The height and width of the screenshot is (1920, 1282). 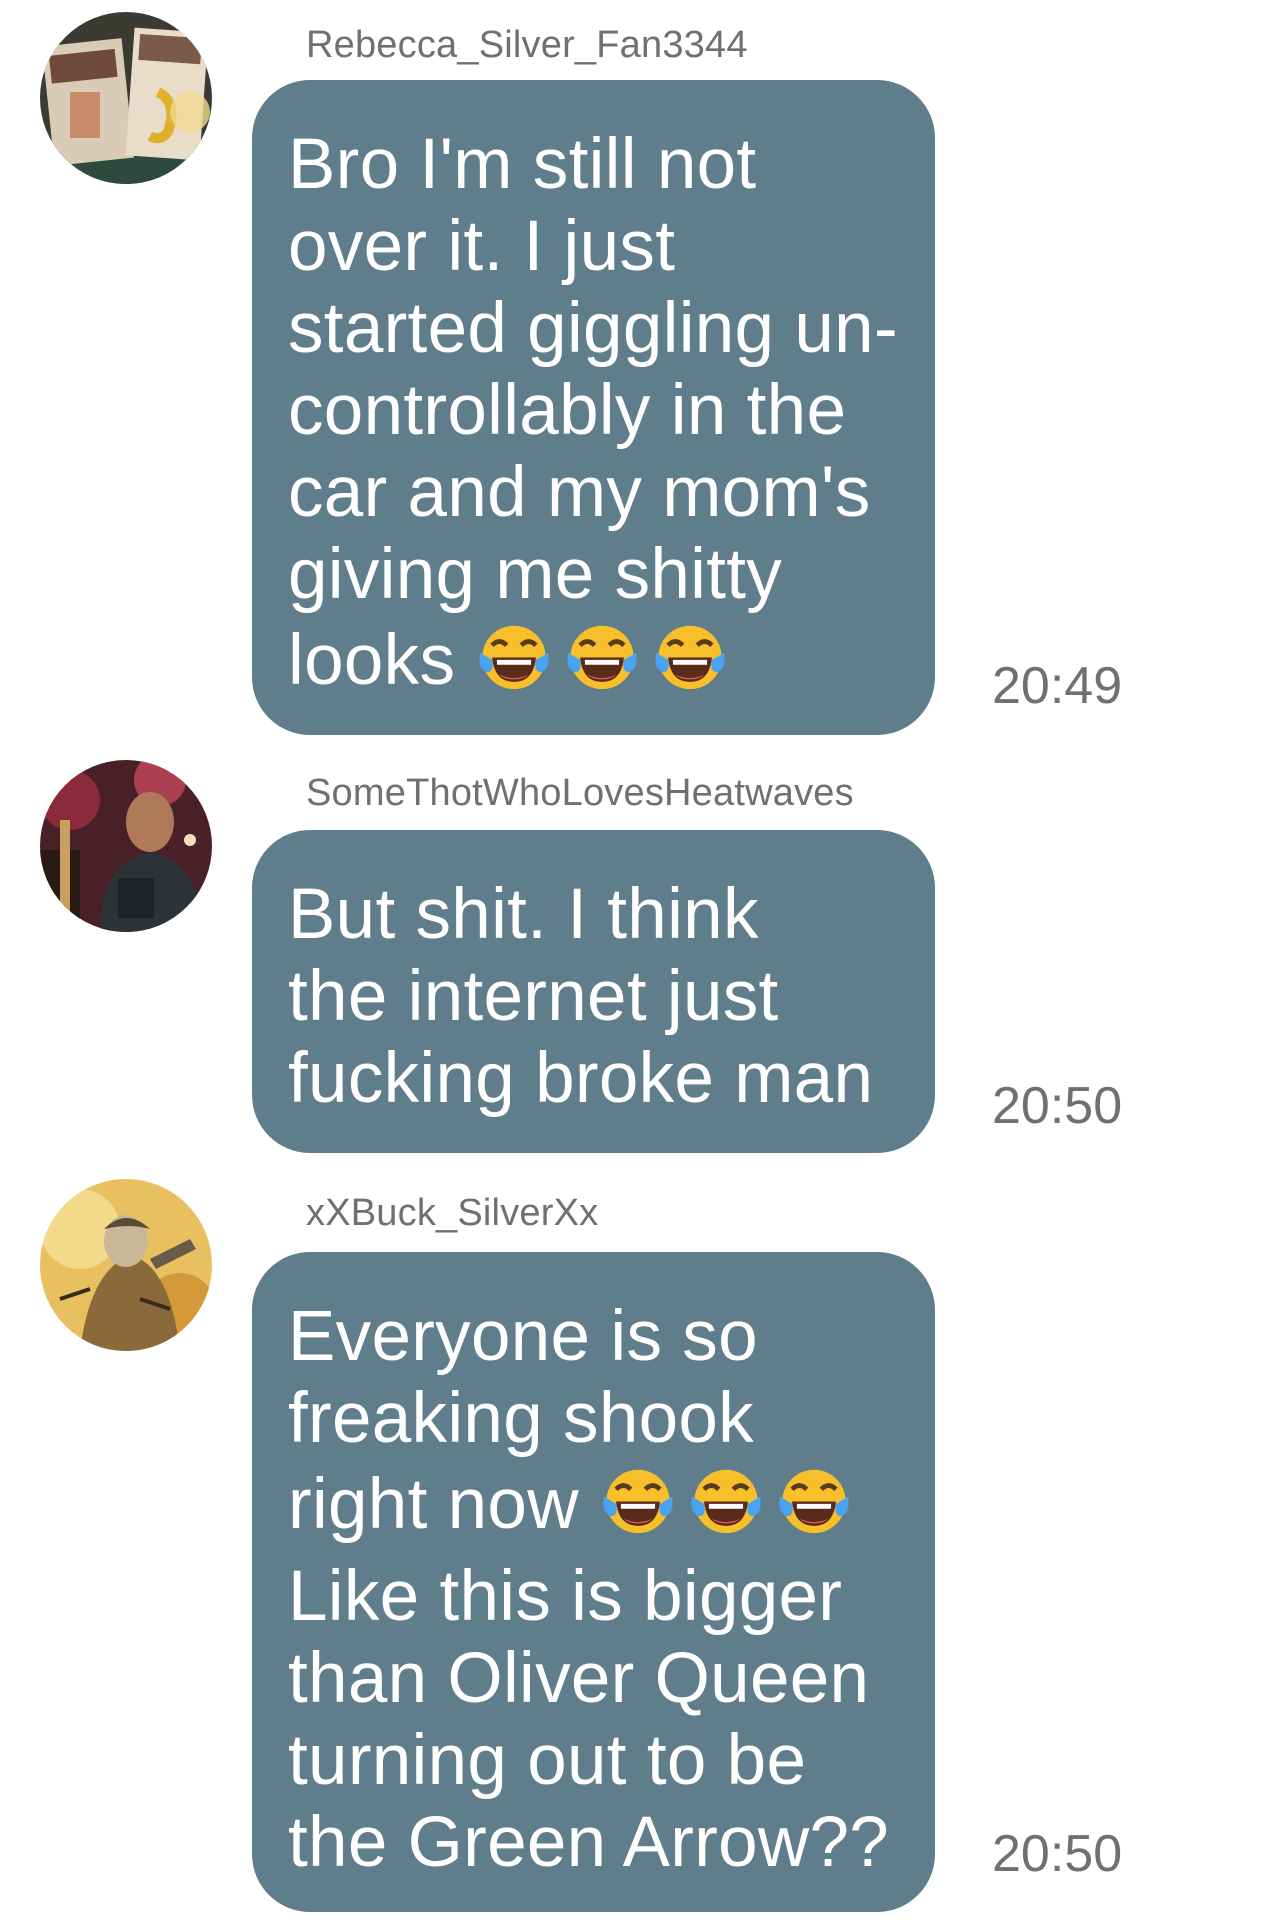 I want to click on comic-character-avatar-image, so click(x=126, y=1265).